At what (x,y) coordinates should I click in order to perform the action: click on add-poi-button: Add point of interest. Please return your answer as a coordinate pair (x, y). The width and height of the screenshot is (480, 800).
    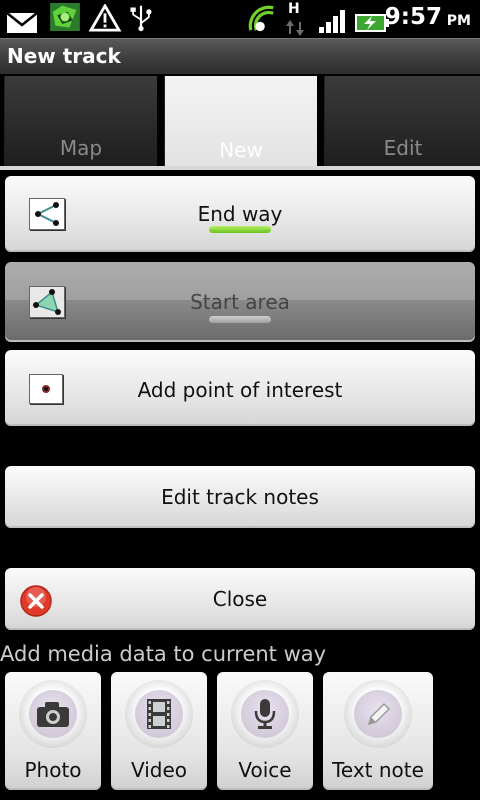
    Looking at the image, I should click on (240, 388).